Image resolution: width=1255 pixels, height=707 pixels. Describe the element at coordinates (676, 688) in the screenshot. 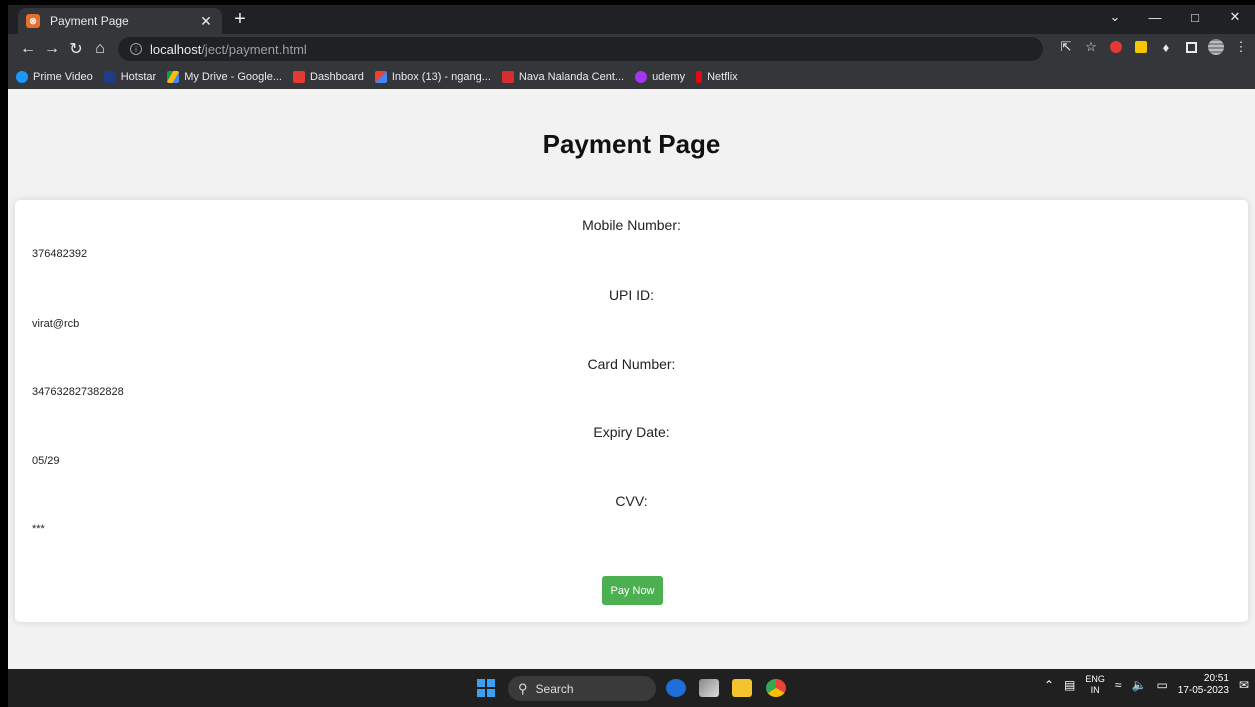

I see `bing-icon` at that location.